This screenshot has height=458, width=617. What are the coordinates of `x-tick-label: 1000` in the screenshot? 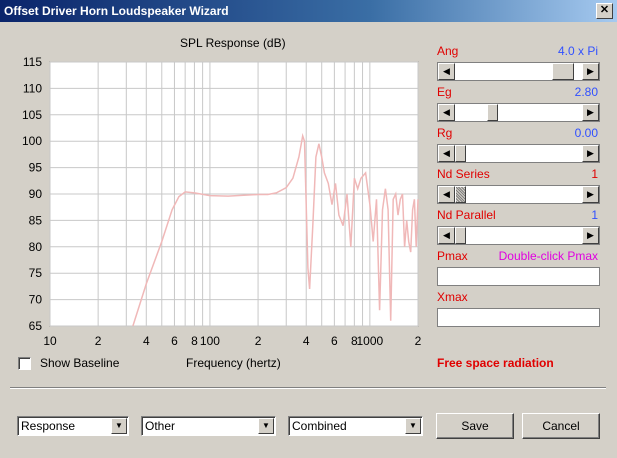 It's located at (370, 341).